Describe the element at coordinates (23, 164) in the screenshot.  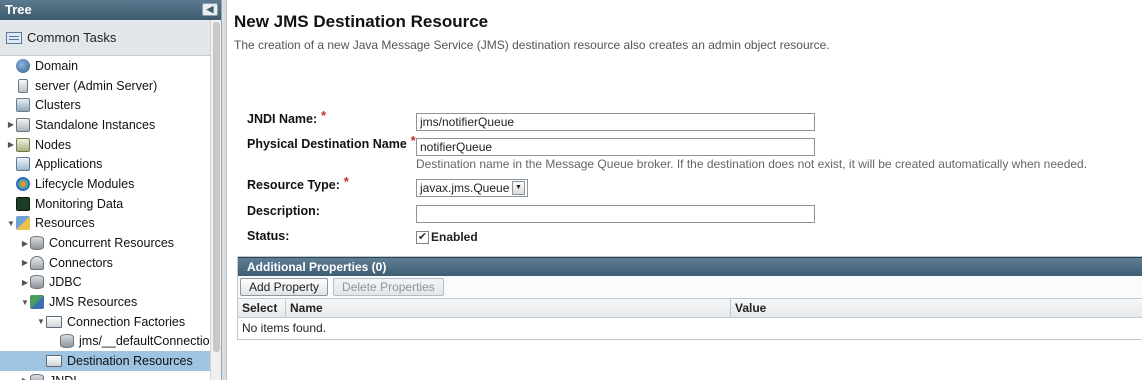
I see `applications-icon` at that location.